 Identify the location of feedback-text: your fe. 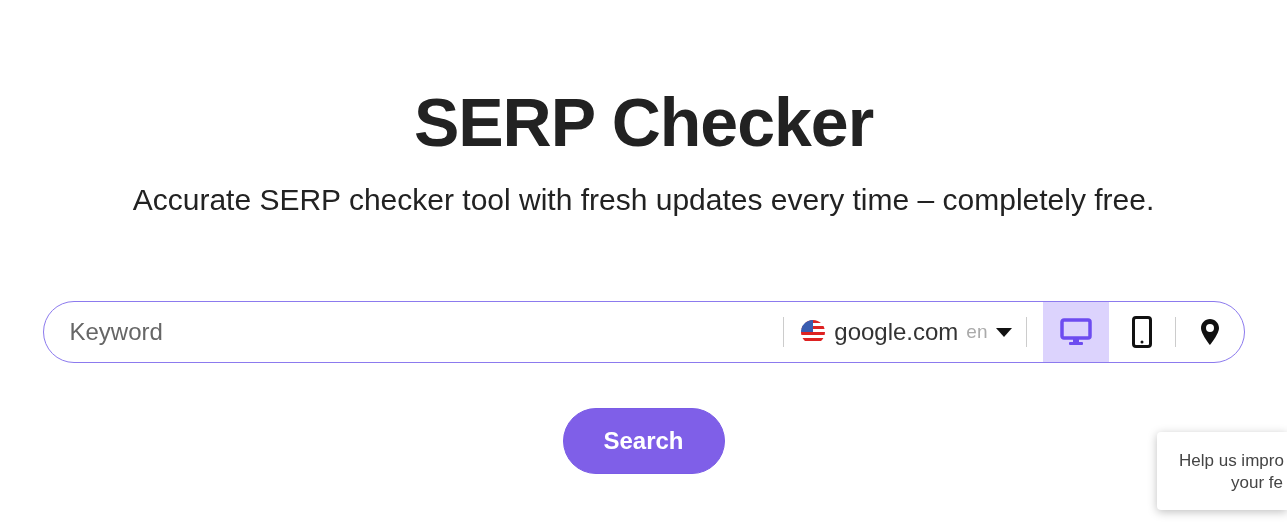
(1257, 483).